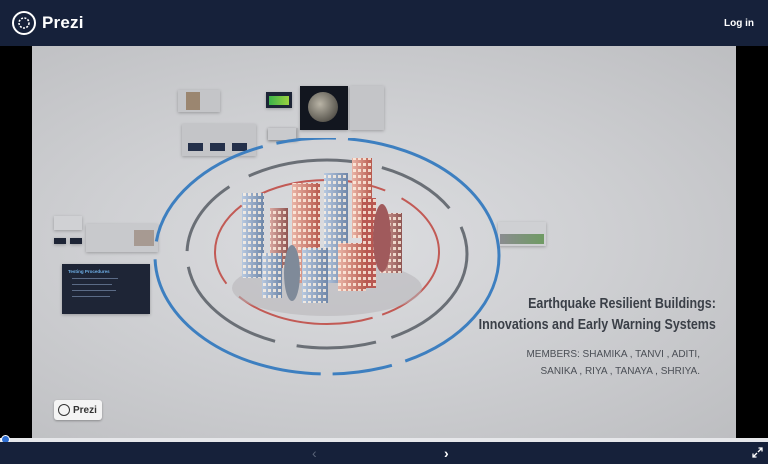 This screenshot has height=464, width=768. I want to click on brand-name: Prezi, so click(63, 22).